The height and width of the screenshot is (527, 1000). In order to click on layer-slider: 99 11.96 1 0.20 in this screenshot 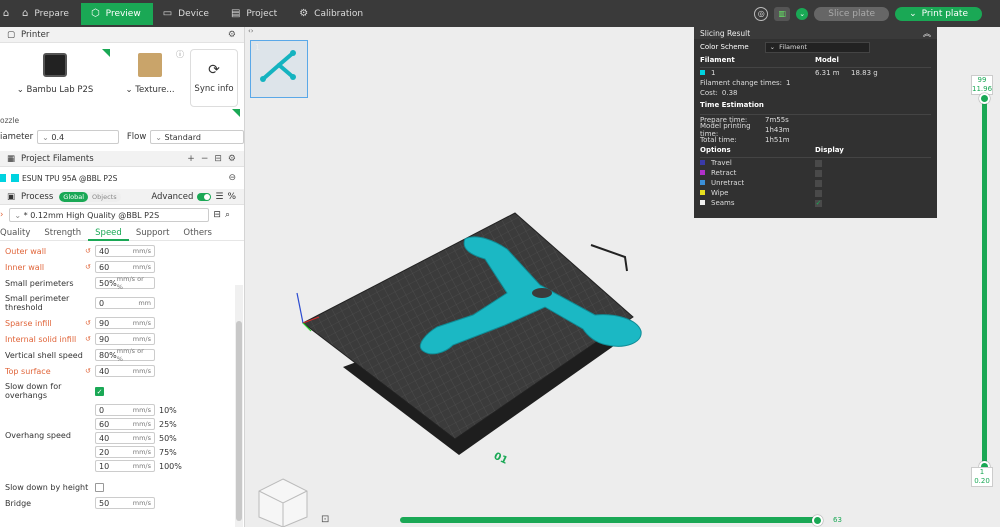, I will do `click(982, 281)`.